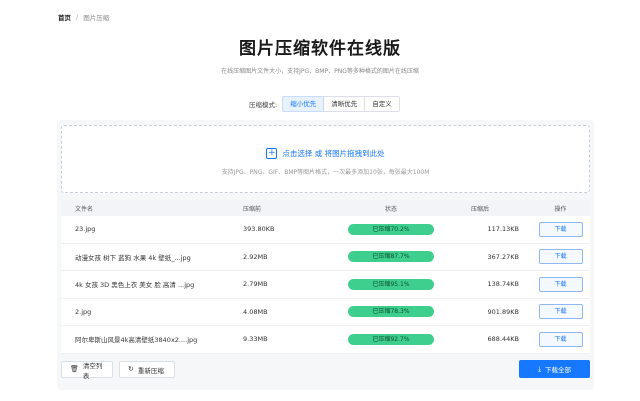  What do you see at coordinates (391, 229) in the screenshot?
I see `status-badge: 已压缩70.2%` at bounding box center [391, 229].